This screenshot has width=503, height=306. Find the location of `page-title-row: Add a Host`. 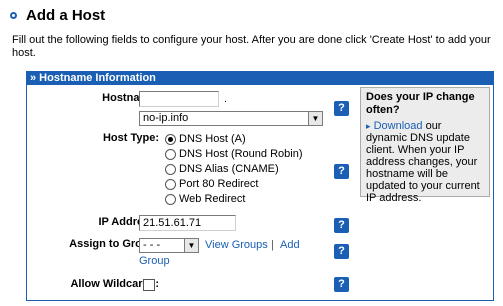

page-title-row: Add a Host is located at coordinates (57, 15).